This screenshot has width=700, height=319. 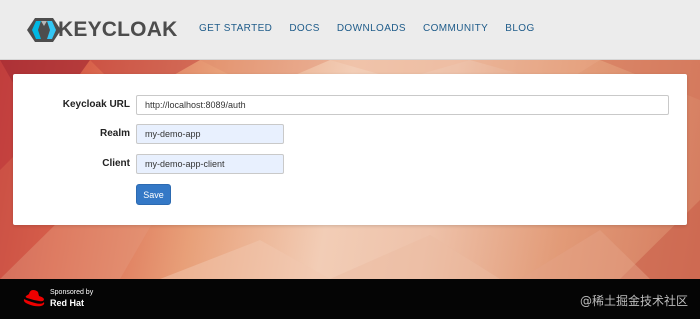 I want to click on nav-community: COMMUNITY, so click(x=455, y=28).